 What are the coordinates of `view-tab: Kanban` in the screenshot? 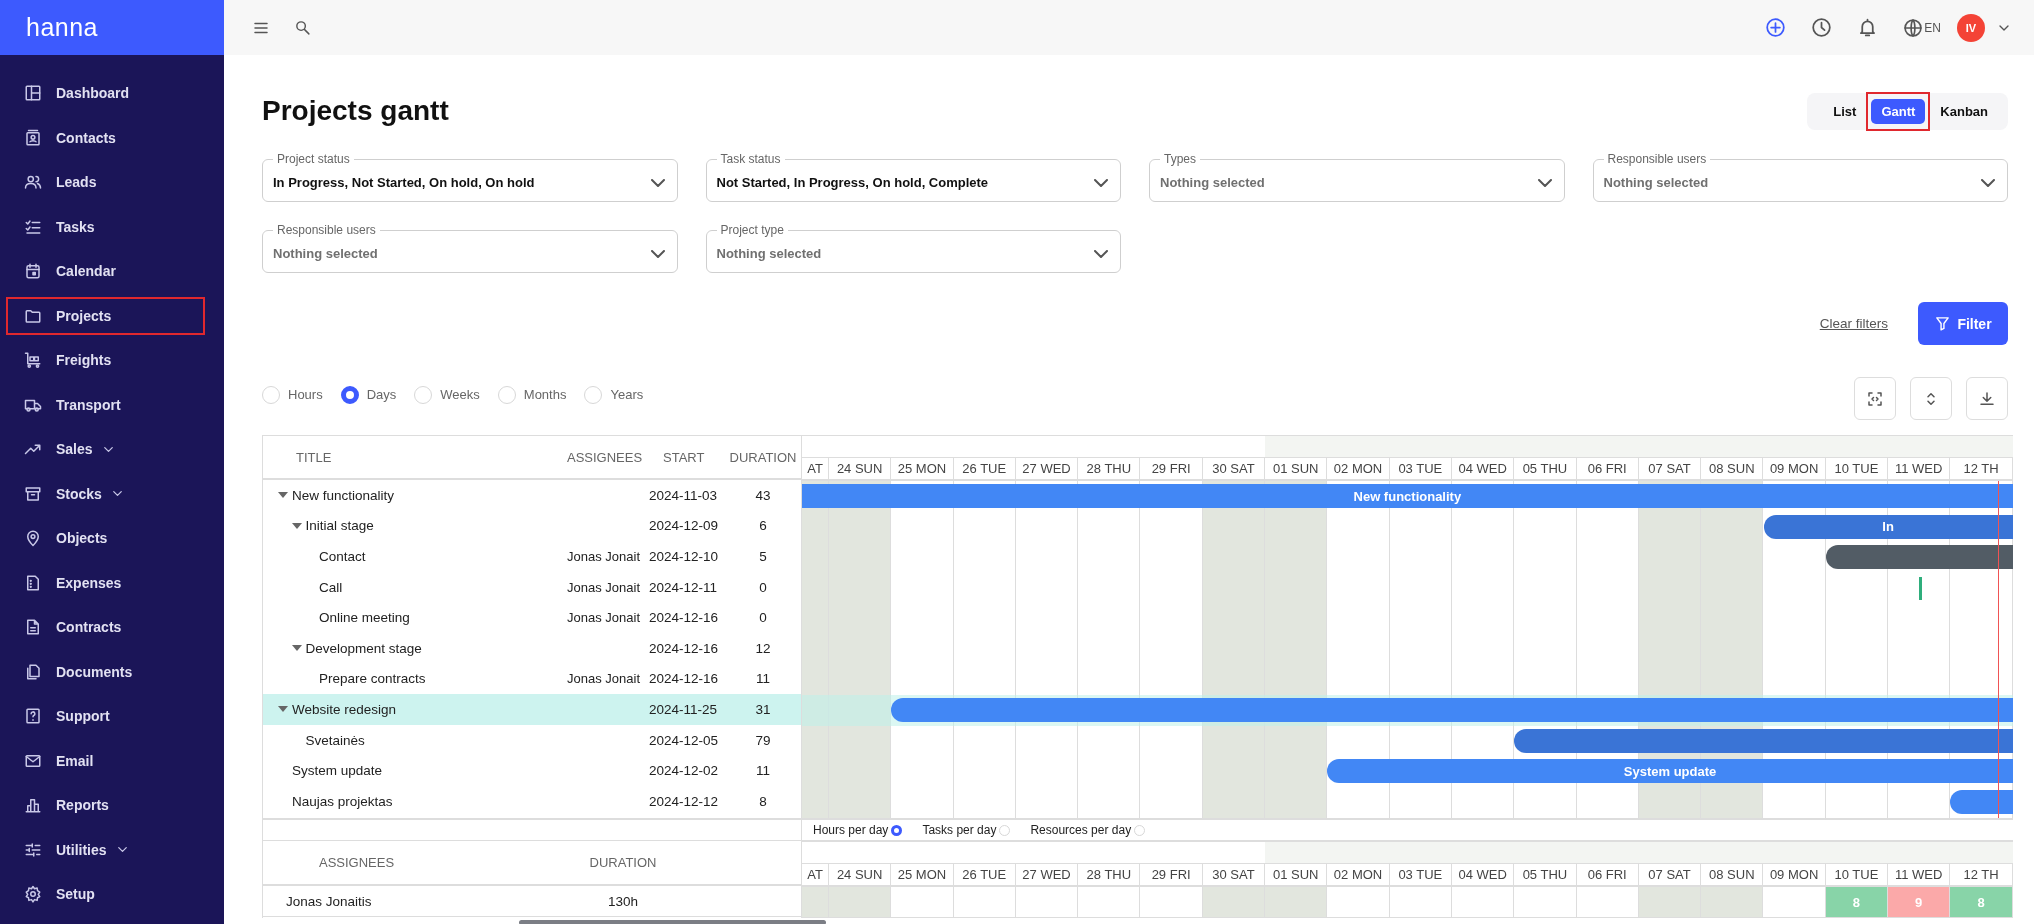 It's located at (1964, 111).